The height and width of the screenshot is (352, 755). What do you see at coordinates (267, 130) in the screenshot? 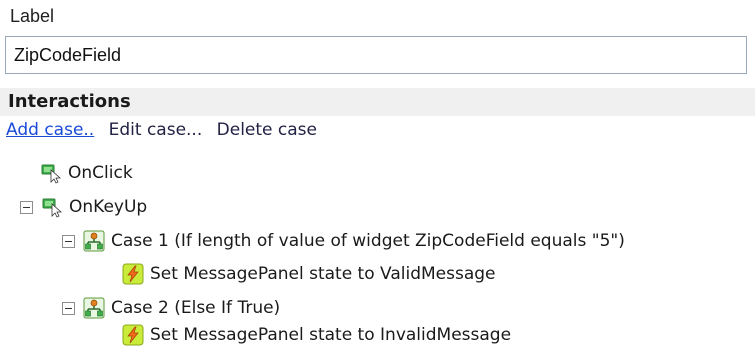
I see `delete-case-link: Delete case` at bounding box center [267, 130].